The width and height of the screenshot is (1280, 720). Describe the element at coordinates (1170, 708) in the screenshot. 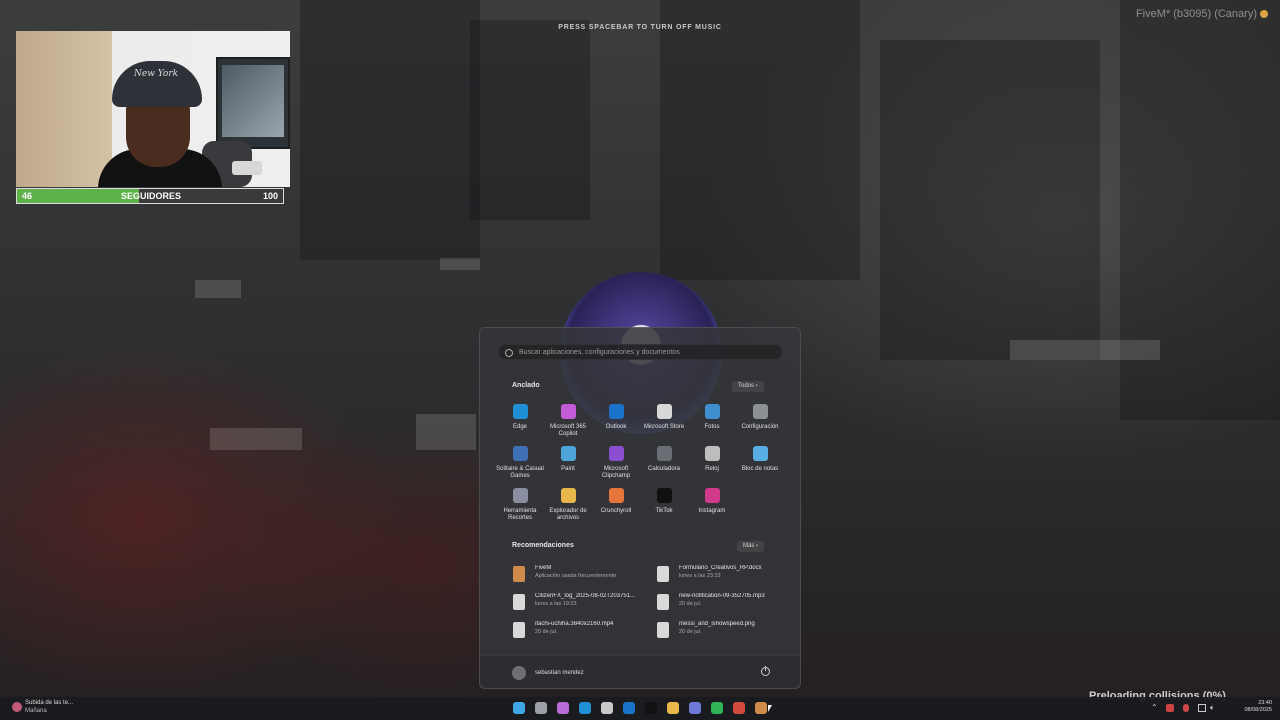

I see `antivirus-icon` at that location.